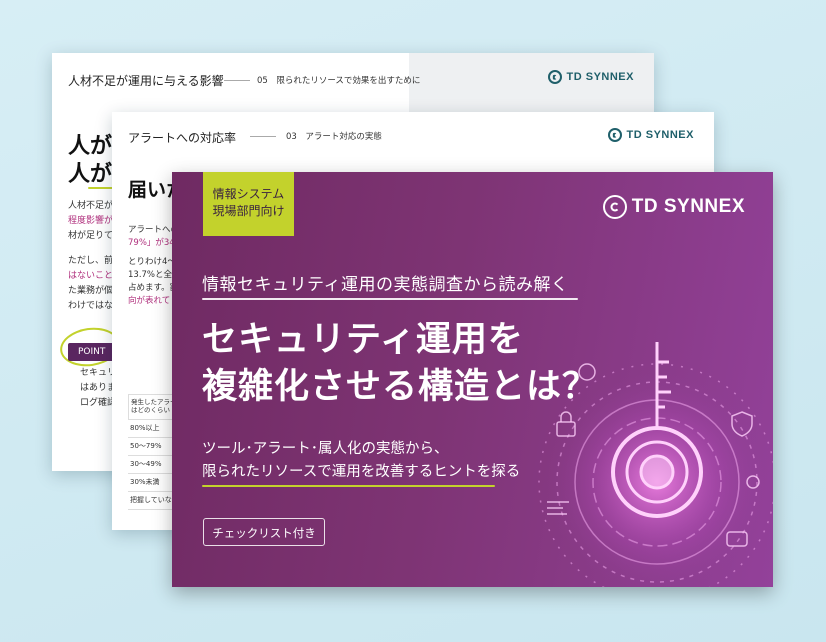 This screenshot has height=642, width=826. I want to click on point-badge: POINT, so click(92, 352).